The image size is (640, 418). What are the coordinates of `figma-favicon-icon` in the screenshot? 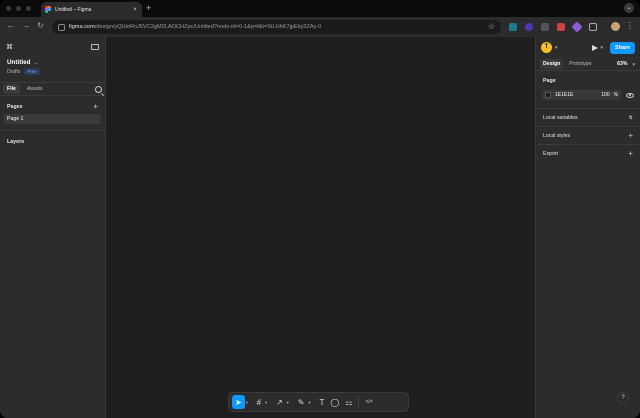 It's located at (48, 9).